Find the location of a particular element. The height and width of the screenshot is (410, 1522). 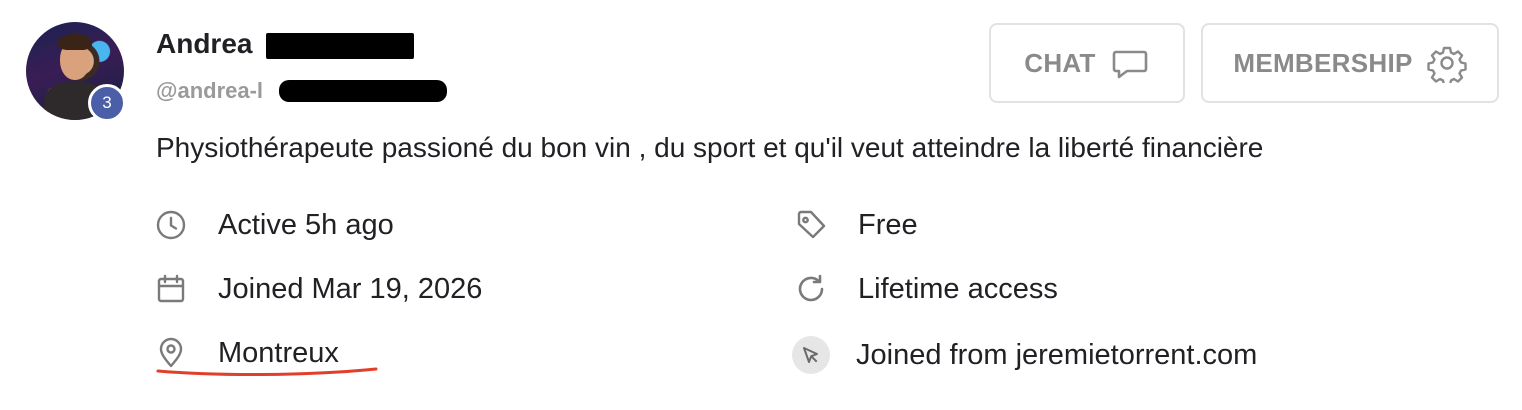

detail-source-text: Joined from jeremietorrent.com is located at coordinates (1057, 354).